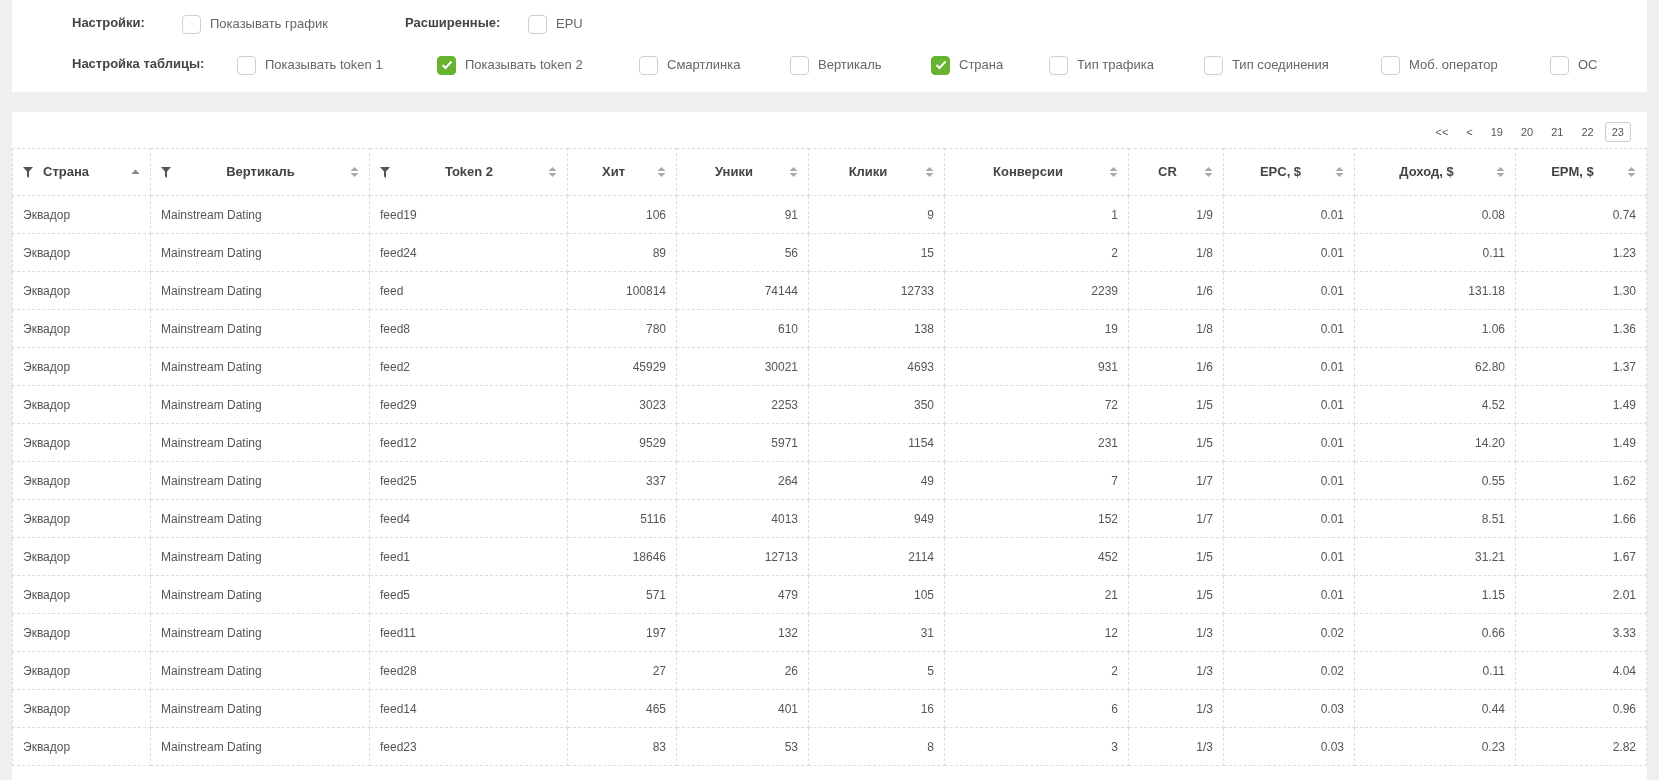 Image resolution: width=1659 pixels, height=780 pixels. What do you see at coordinates (1435, 328) in the screenshot?
I see `table-cell: 1.06` at bounding box center [1435, 328].